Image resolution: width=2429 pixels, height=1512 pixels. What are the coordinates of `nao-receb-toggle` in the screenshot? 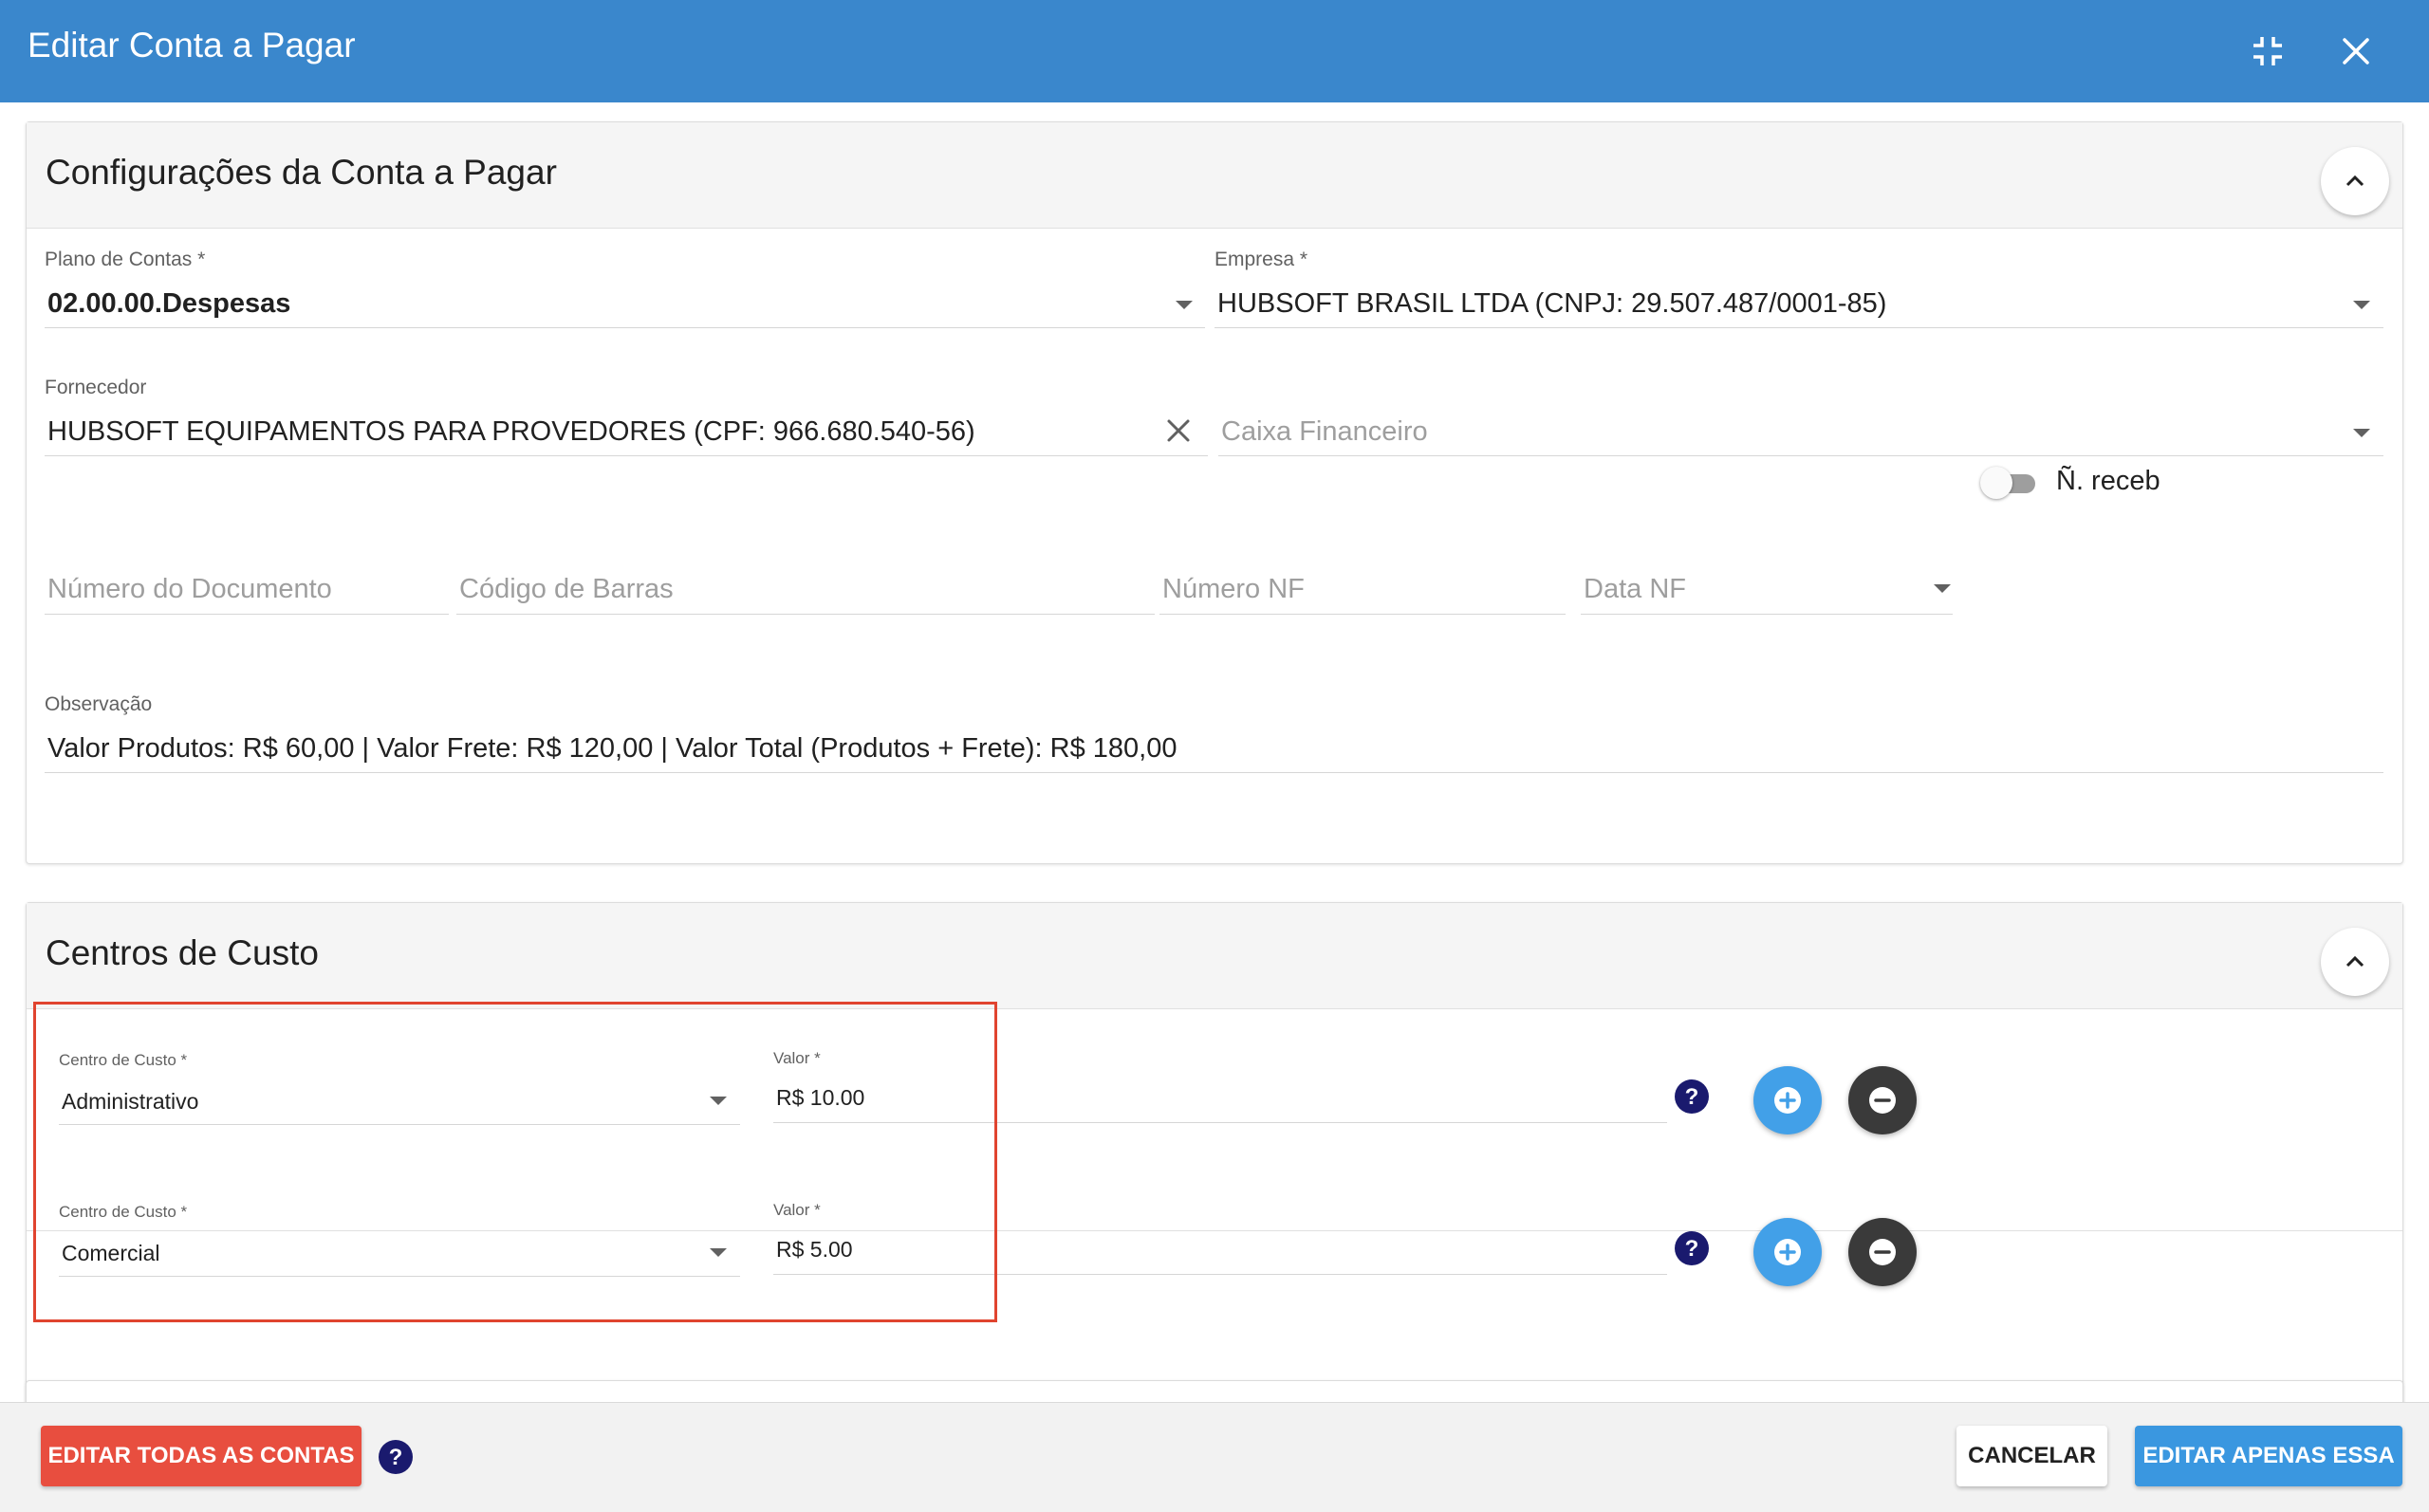 It's located at (2010, 483).